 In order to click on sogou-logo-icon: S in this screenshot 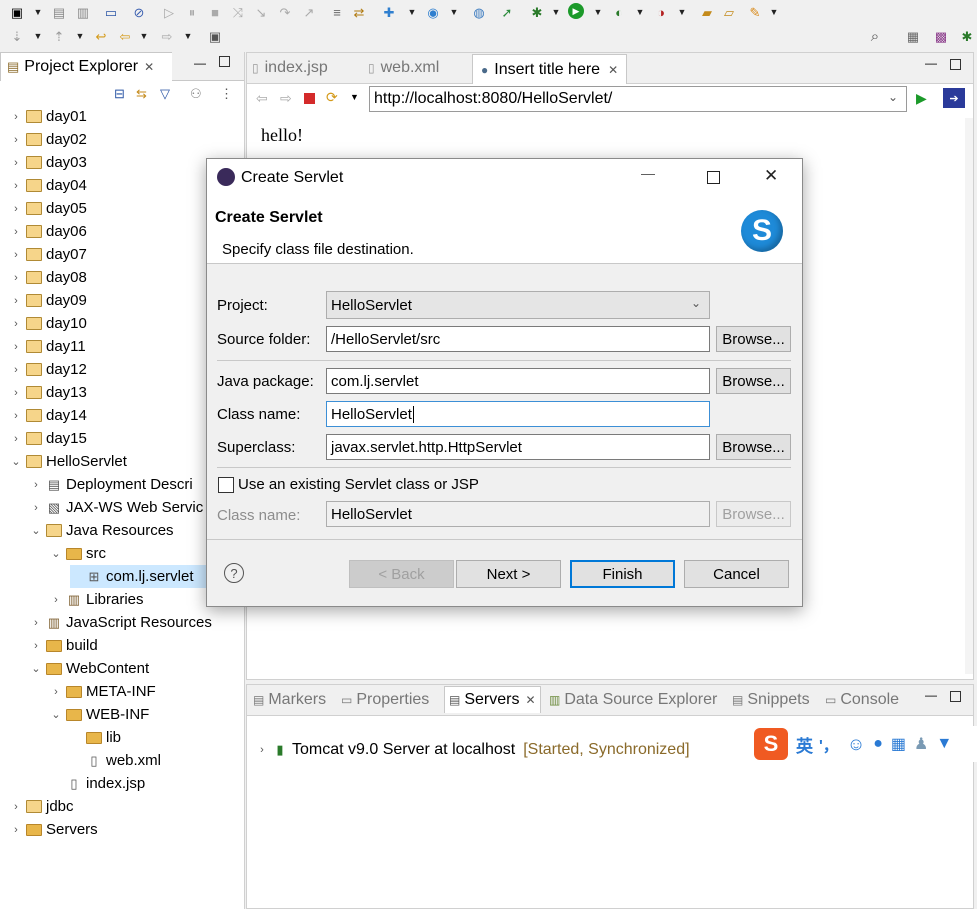, I will do `click(771, 744)`.